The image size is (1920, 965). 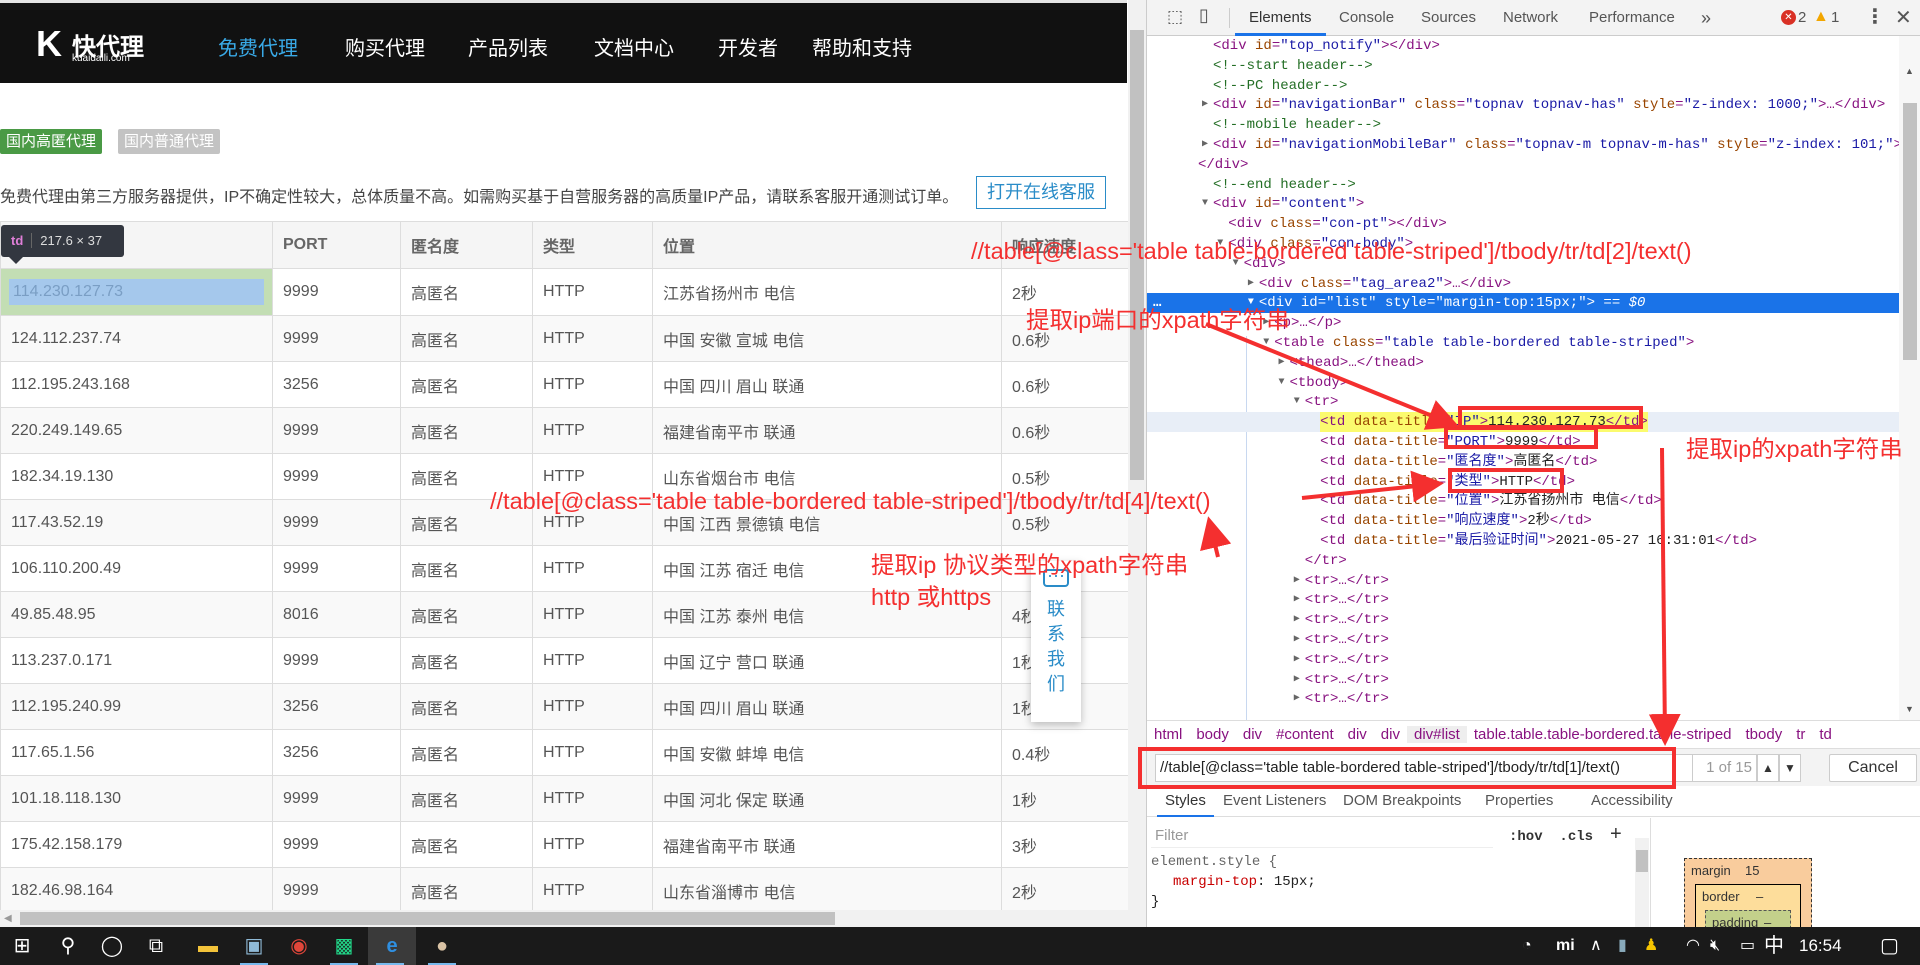 I want to click on avatar-app-icon: ●, so click(x=442, y=946).